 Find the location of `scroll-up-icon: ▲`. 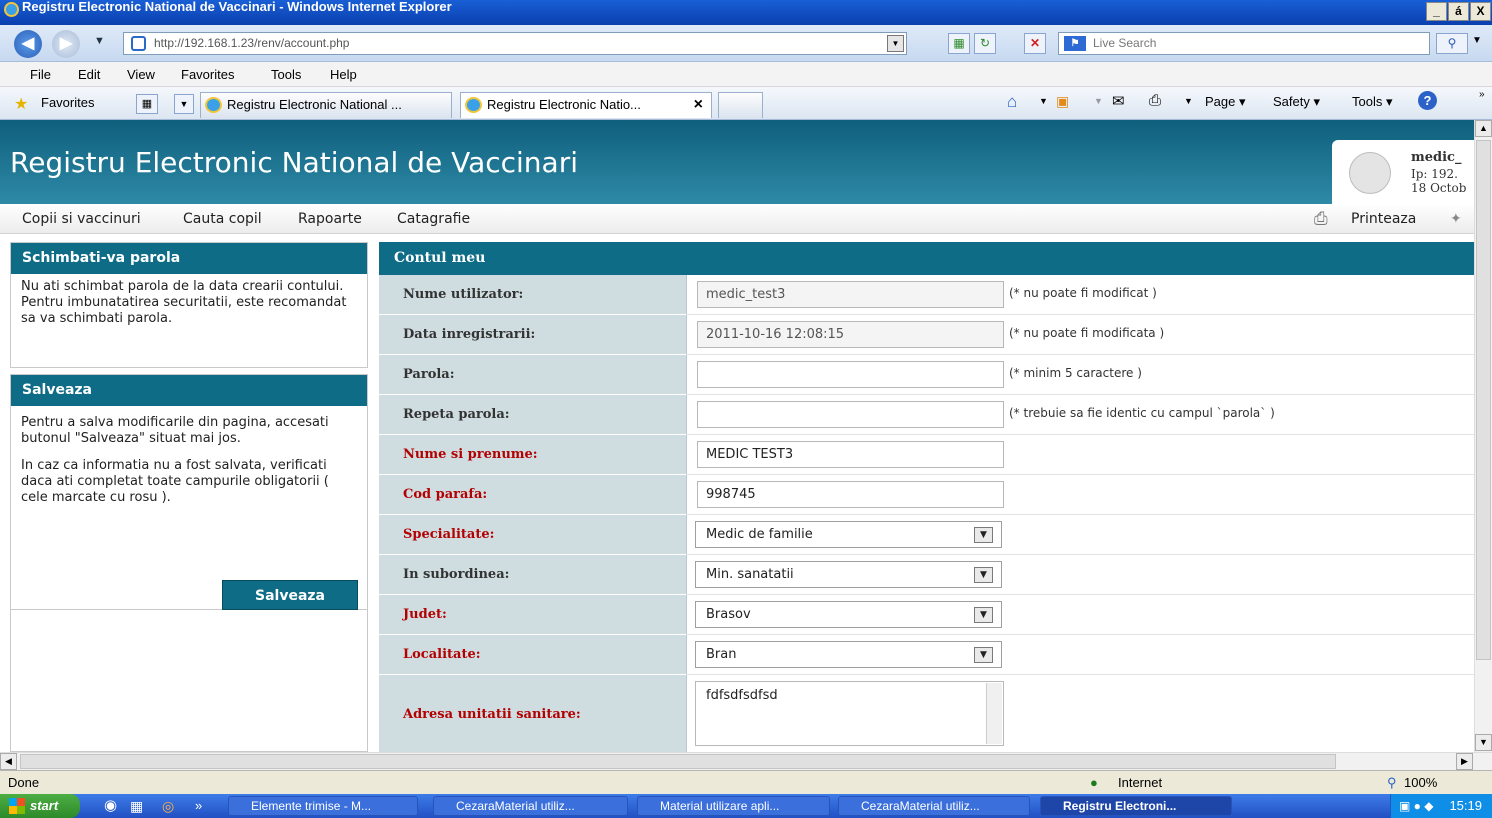

scroll-up-icon: ▲ is located at coordinates (1483, 128).